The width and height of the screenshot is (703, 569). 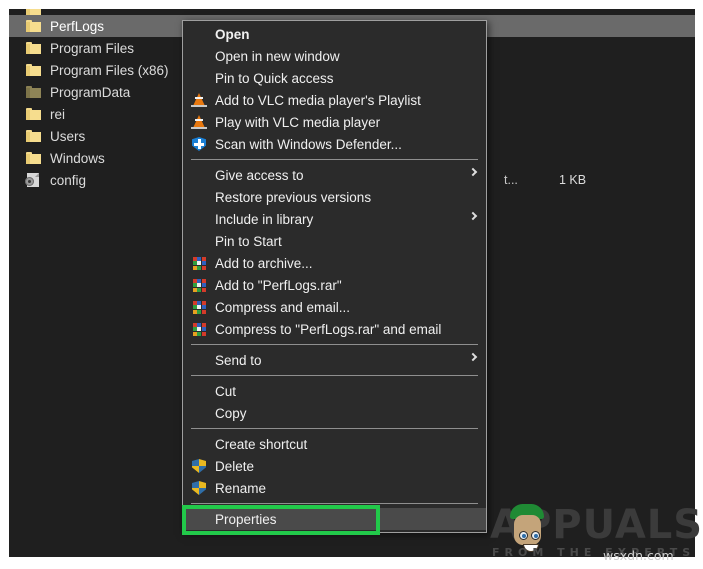 What do you see at coordinates (77, 26) in the screenshot?
I see `file-name: PerfLogs` at bounding box center [77, 26].